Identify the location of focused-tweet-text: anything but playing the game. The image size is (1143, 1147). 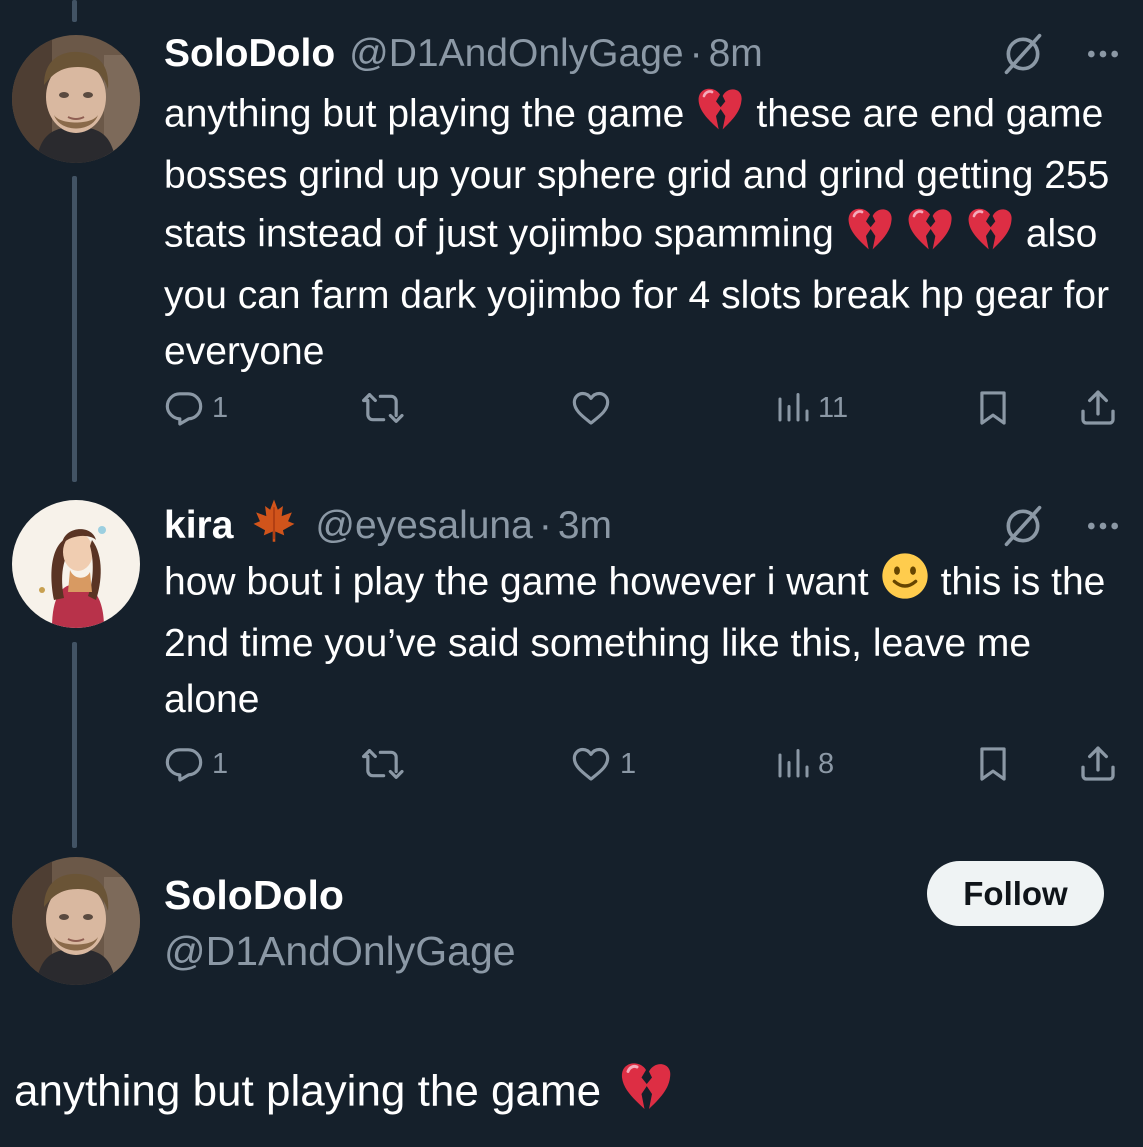
(349, 1094).